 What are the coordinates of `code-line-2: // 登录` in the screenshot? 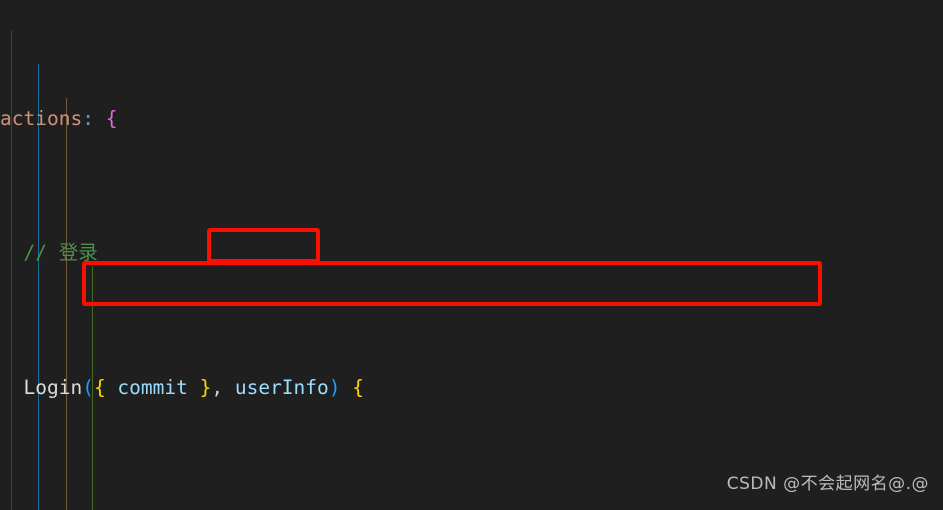 It's located at (471, 253).